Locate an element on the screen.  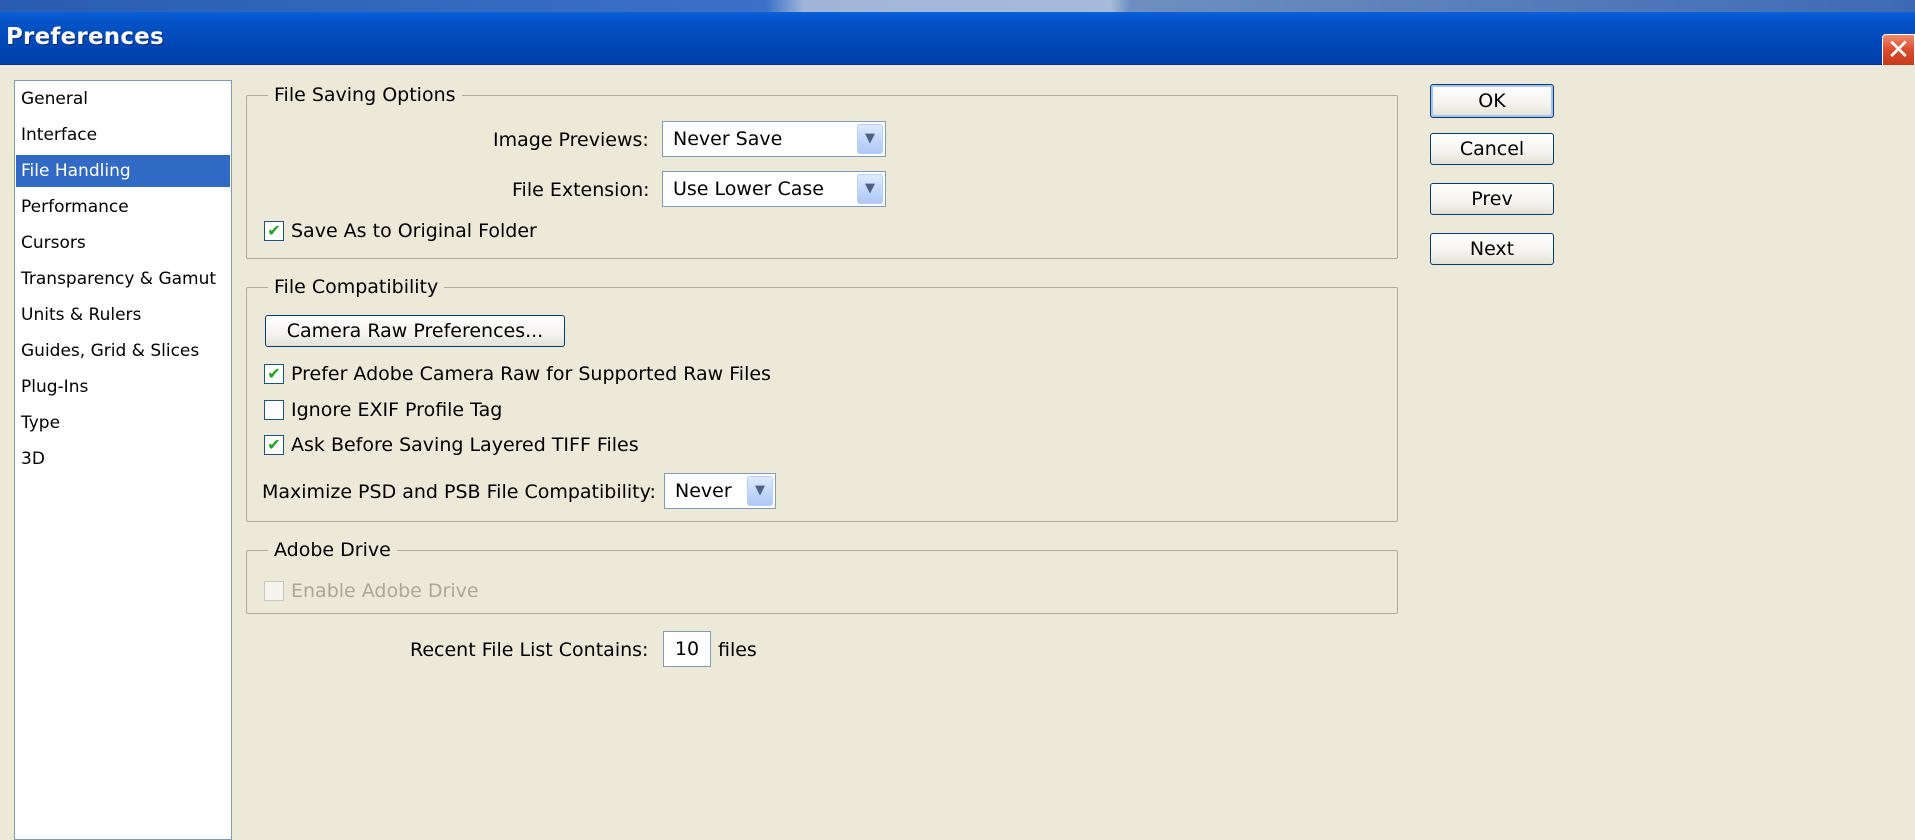
adobe-drive-legend: Adobe Drive is located at coordinates (332, 550).